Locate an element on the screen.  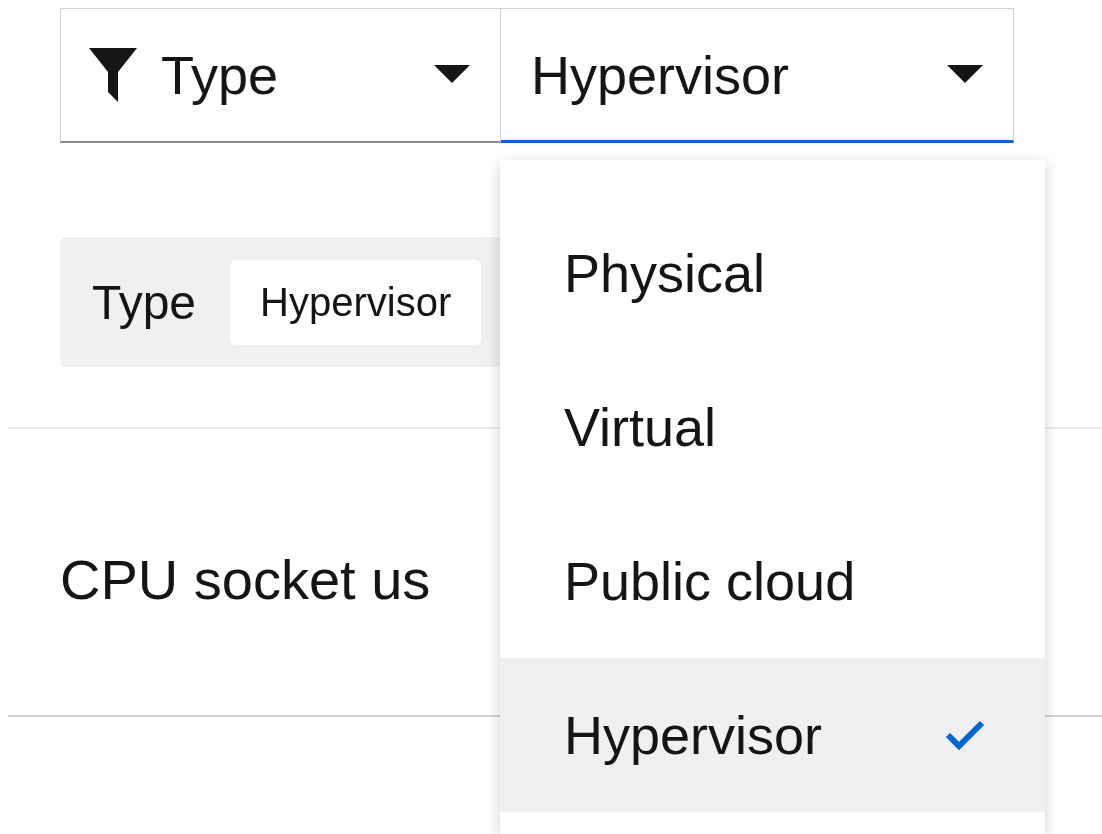
chip-category-label: Type is located at coordinates (144, 302).